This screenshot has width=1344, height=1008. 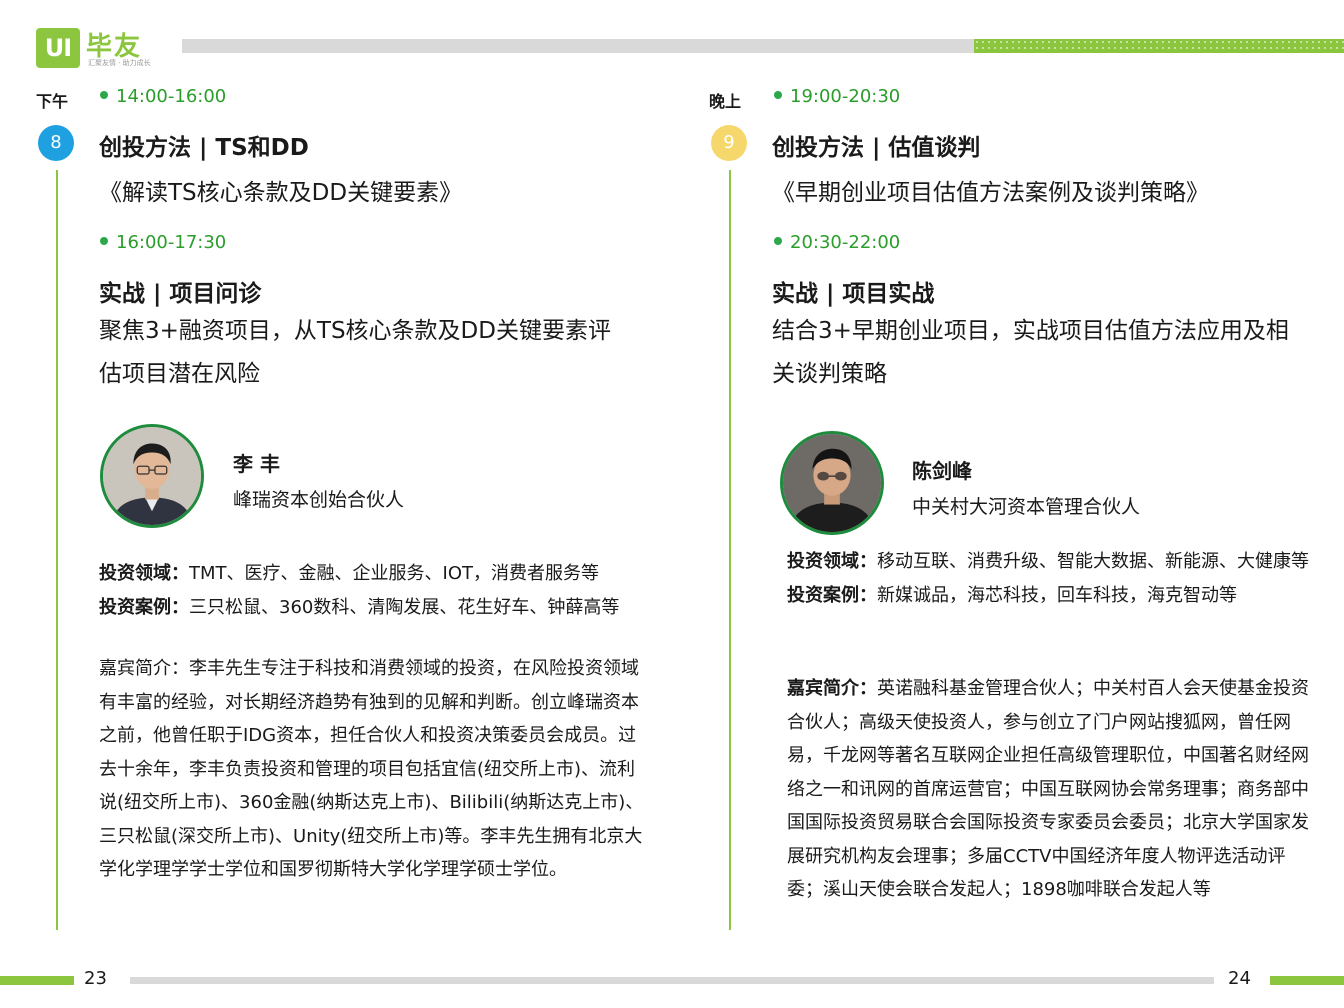 I want to click on page-number-right: 24, so click(x=1239, y=978).